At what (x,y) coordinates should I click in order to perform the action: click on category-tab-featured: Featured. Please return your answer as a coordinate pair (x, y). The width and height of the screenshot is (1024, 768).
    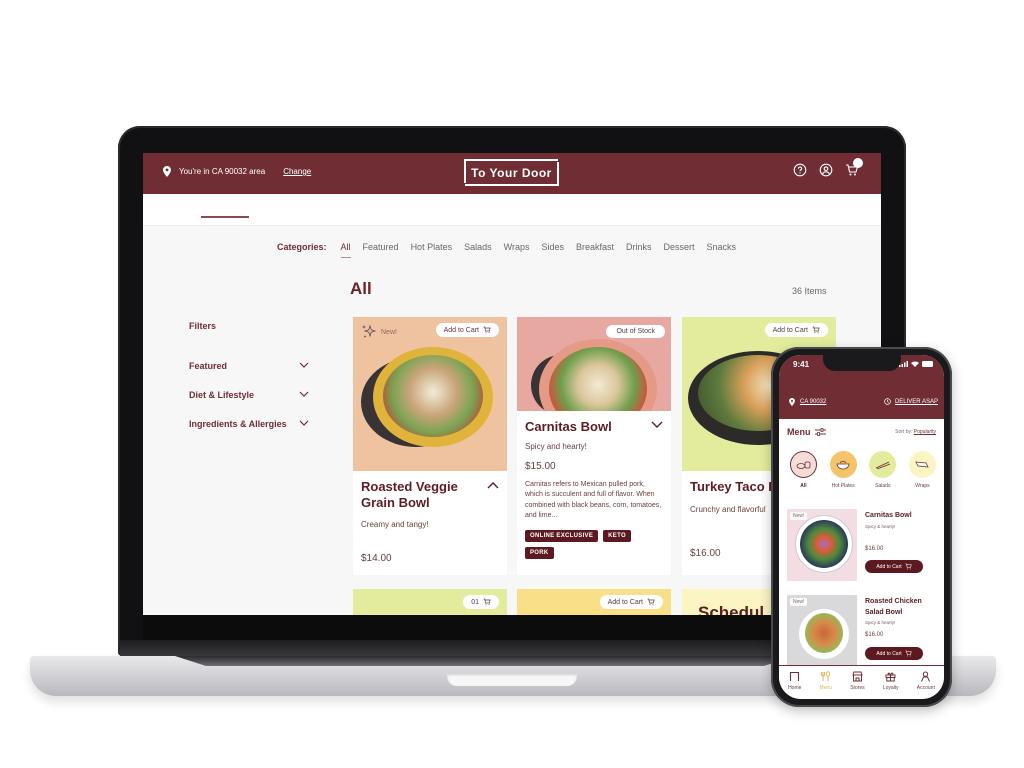
    Looking at the image, I should click on (381, 247).